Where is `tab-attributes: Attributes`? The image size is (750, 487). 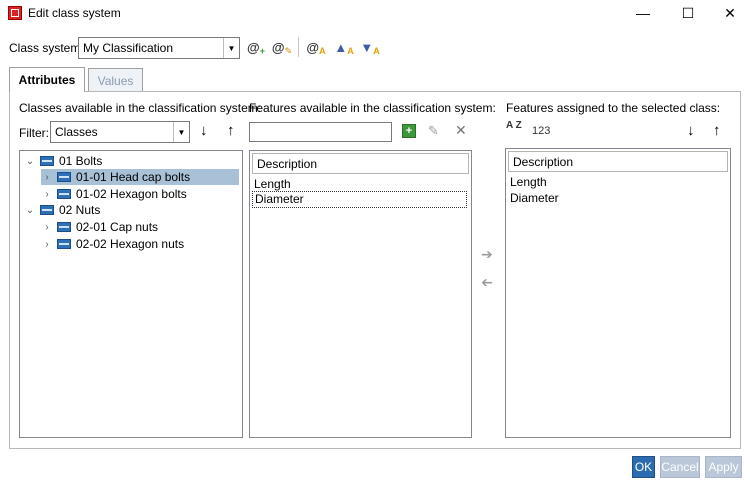
tab-attributes: Attributes is located at coordinates (47, 79).